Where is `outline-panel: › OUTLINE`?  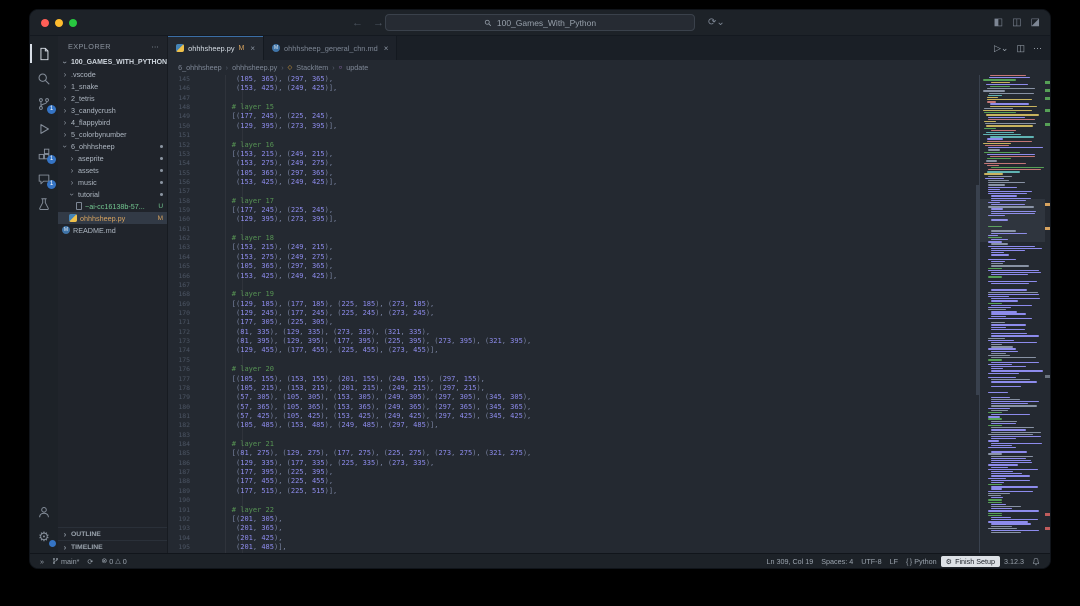 outline-panel: › OUTLINE is located at coordinates (113, 533).